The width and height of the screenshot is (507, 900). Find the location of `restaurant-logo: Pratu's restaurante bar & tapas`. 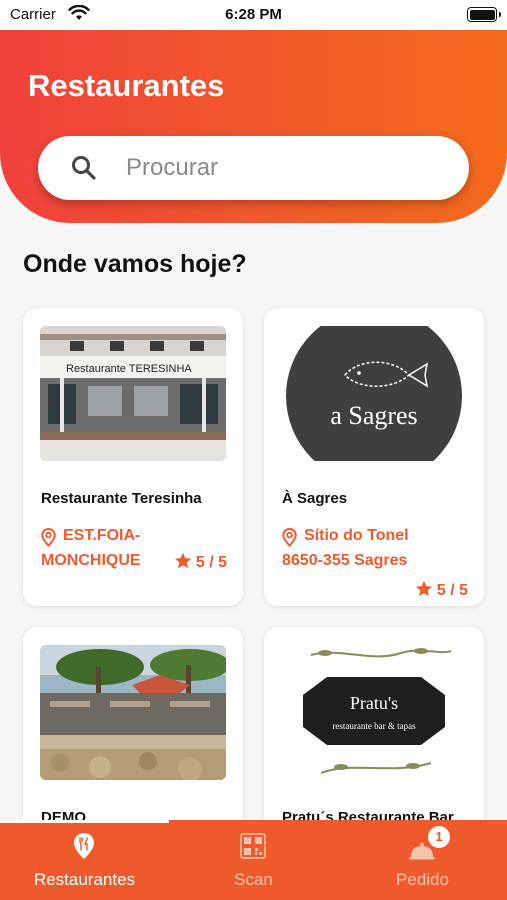

restaurant-logo: Pratu's restaurante bar & tapas is located at coordinates (374, 712).